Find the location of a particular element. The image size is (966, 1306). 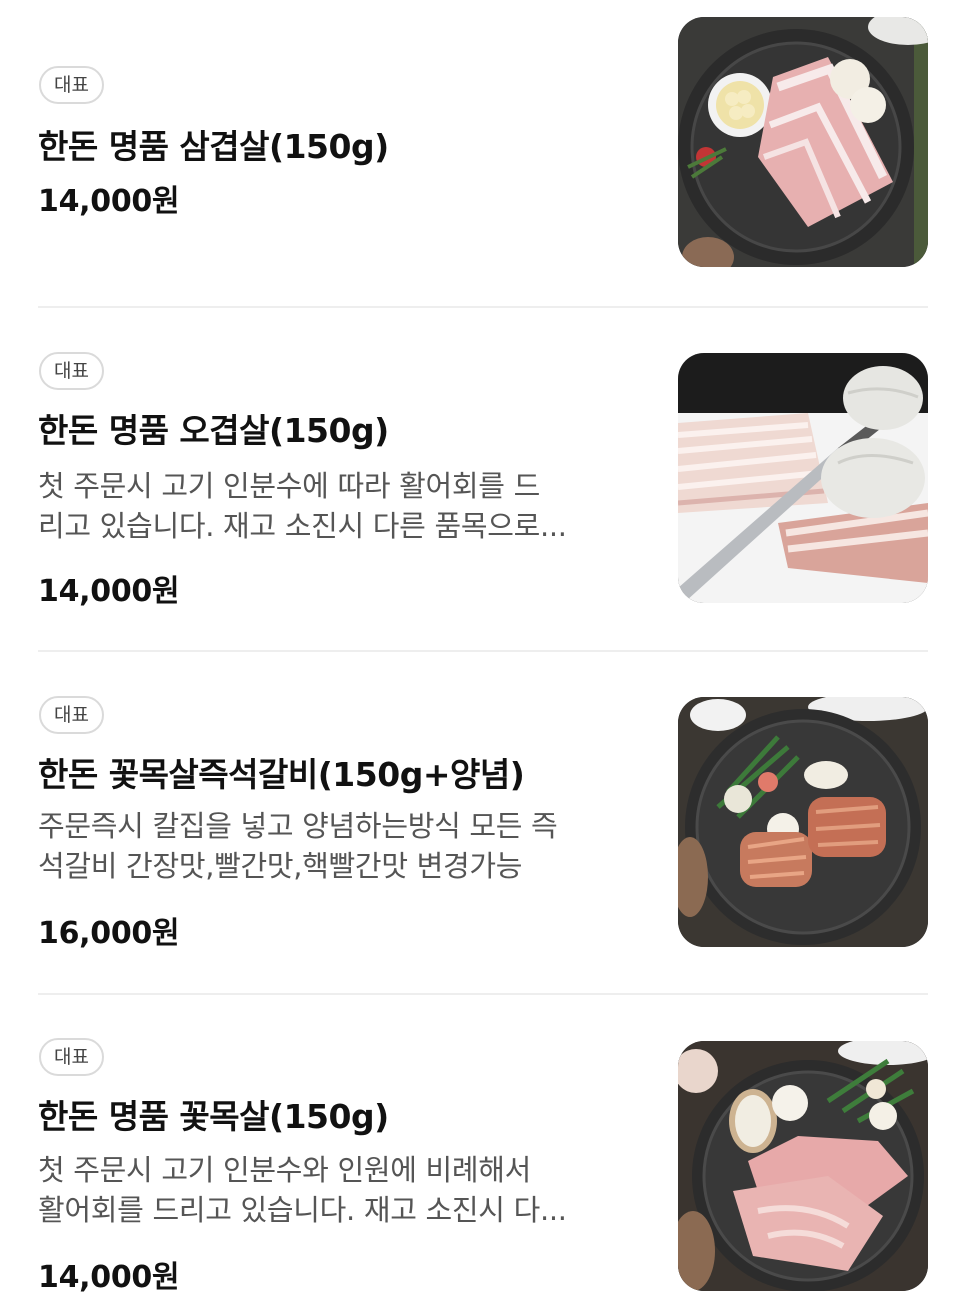

description-line: 첫 주문시 고기 인분수에 따라 활어회를 드 is located at coordinates (289, 486).